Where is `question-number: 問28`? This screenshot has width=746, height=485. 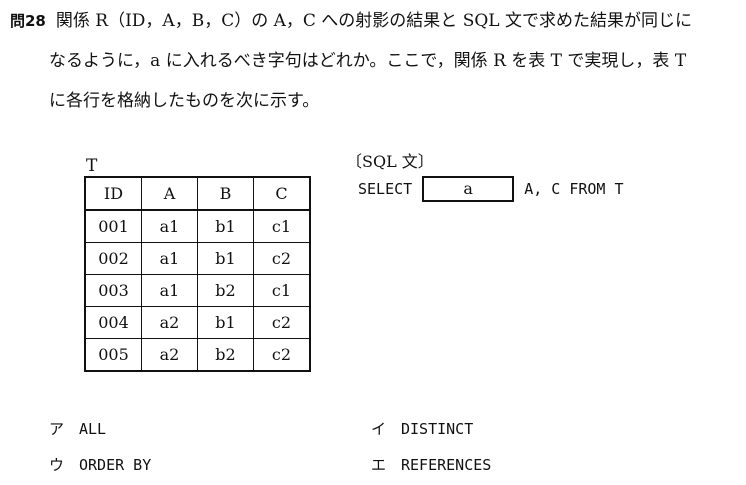
question-number: 問28 is located at coordinates (28, 21).